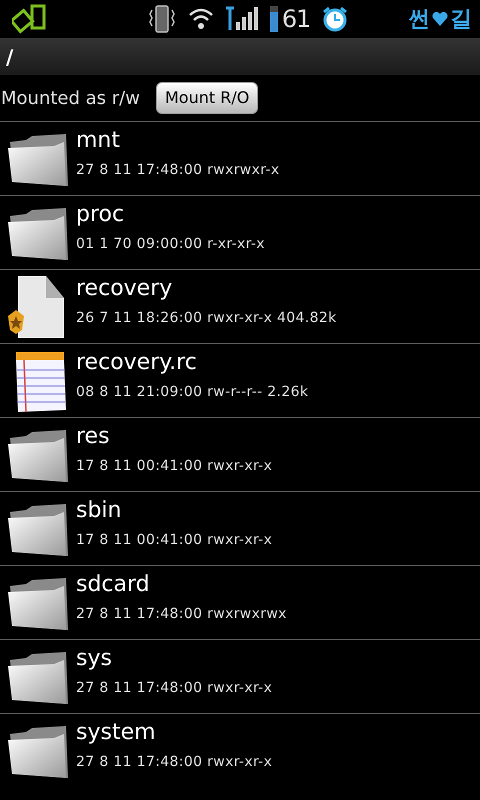  Describe the element at coordinates (170, 244) in the screenshot. I see `file-details: 01 1 70 09:00:00 r-xr-xr-x` at that location.